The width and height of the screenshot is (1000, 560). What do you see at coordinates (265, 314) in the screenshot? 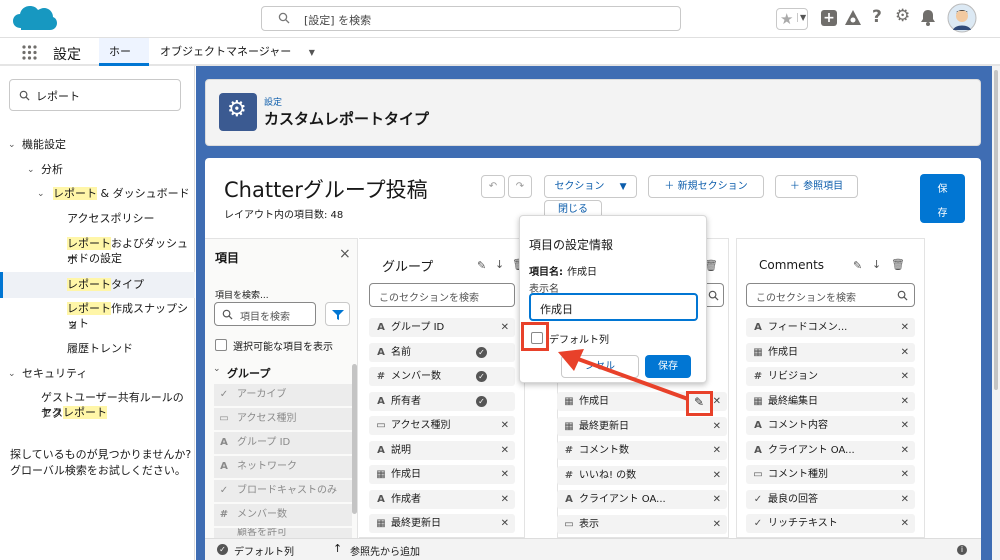
I see `field-search-input: 項目を検索` at bounding box center [265, 314].